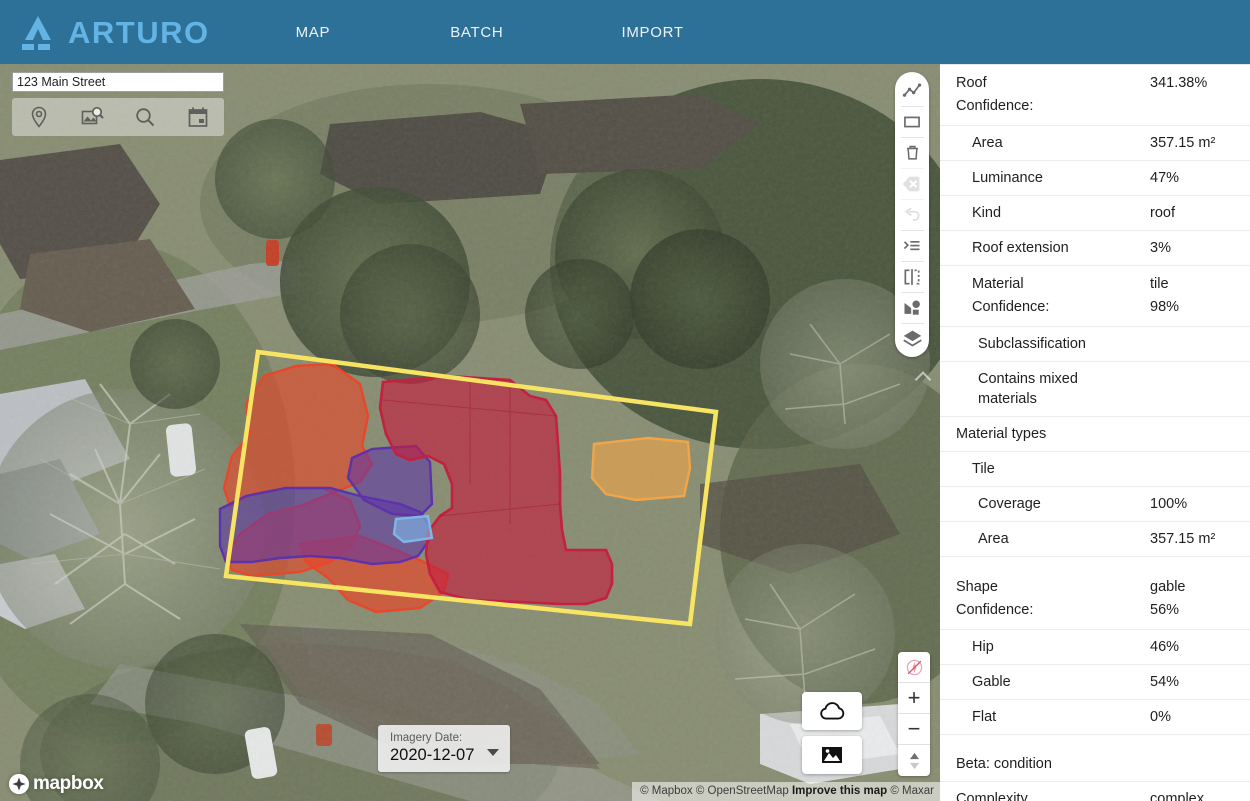 Image resolution: width=1250 pixels, height=801 pixels. Describe the element at coordinates (1095, 791) in the screenshot. I see `attribute-row: Complexity complex` at that location.